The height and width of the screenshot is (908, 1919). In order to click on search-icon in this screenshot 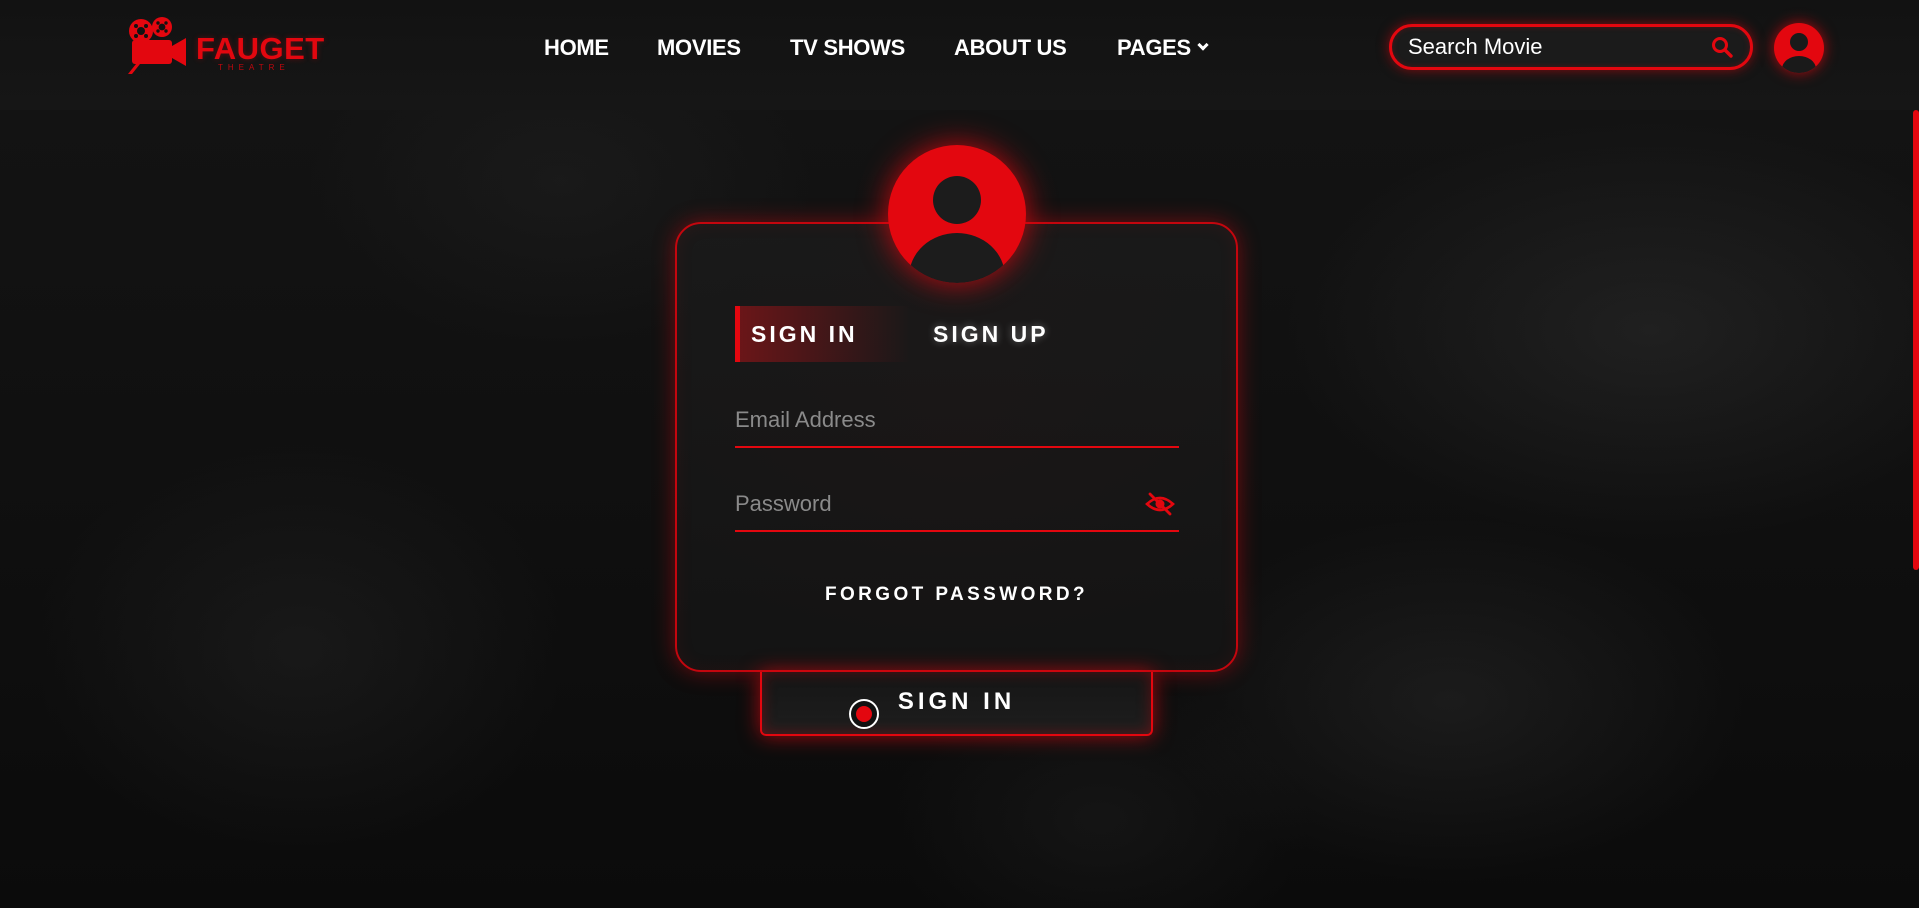, I will do `click(1722, 47)`.